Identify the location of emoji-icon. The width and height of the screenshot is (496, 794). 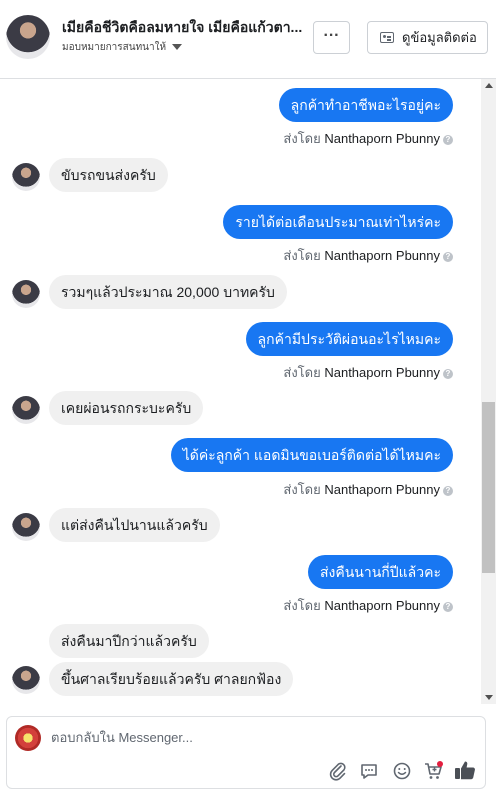
(402, 771).